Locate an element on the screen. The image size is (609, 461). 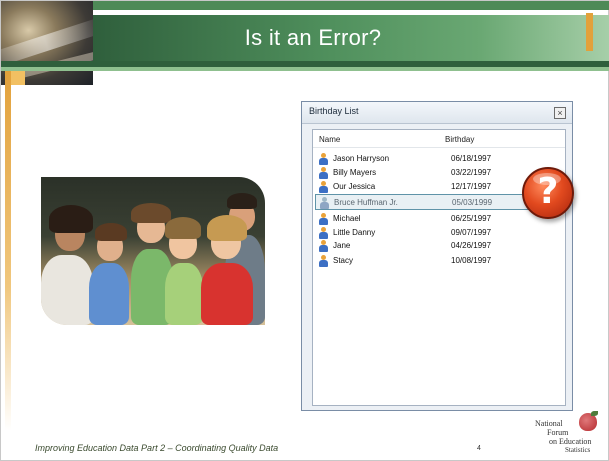
row-birthday: 09/07/1997 is located at coordinates (471, 232).